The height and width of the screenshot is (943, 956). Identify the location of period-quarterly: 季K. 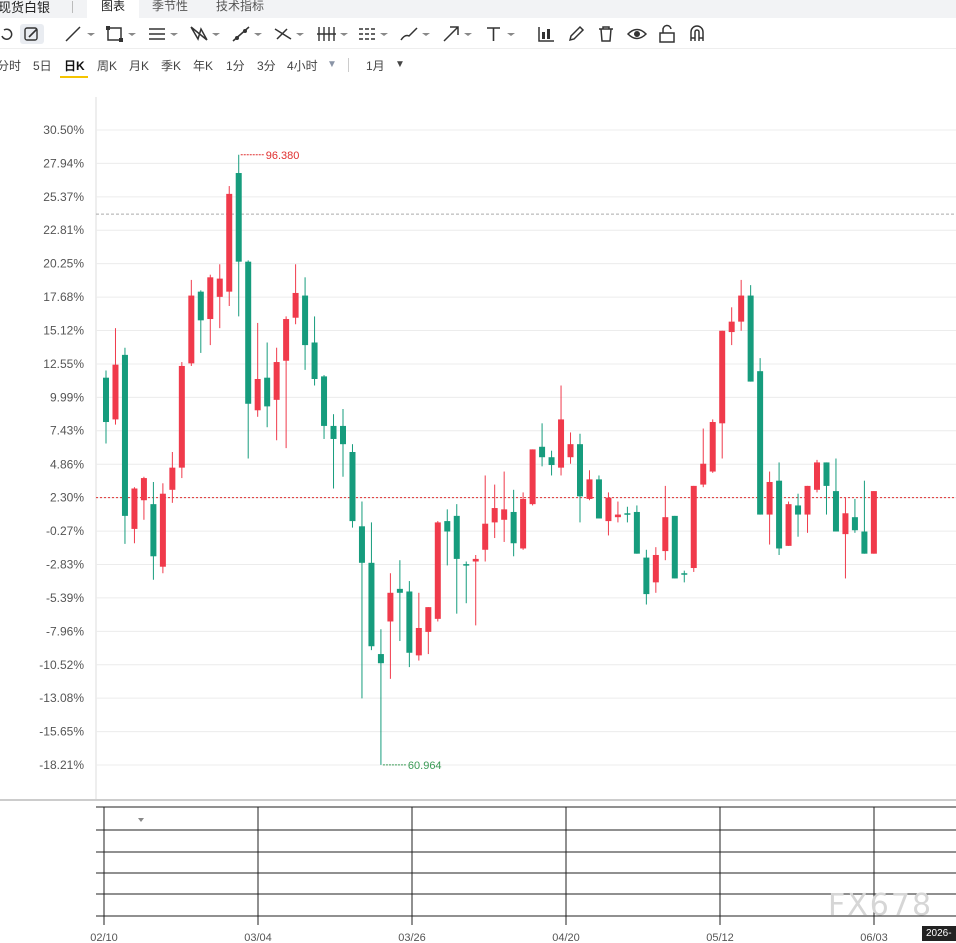
(171, 65).